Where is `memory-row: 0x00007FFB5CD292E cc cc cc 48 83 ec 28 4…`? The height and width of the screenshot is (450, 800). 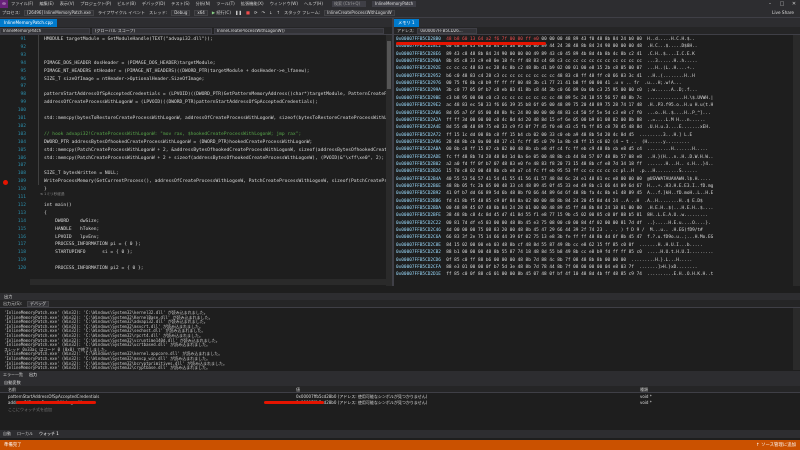 memory-row: 0x00007FFB5CD292E cc cc cc 48 83 ec 28 4… is located at coordinates (545, 68).